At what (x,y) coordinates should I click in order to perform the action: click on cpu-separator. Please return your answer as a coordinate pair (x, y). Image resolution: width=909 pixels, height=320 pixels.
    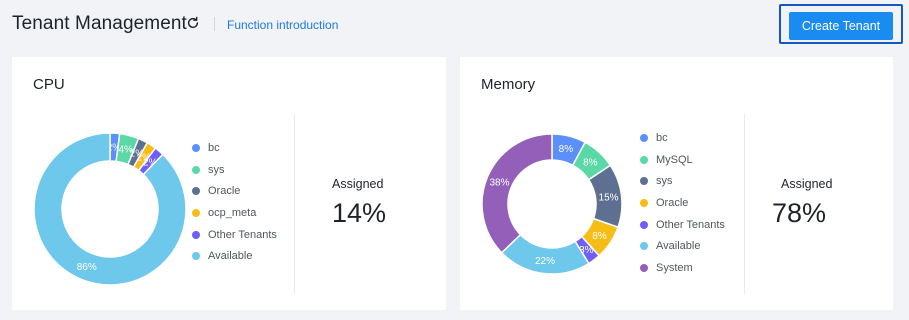
    Looking at the image, I should click on (294, 204).